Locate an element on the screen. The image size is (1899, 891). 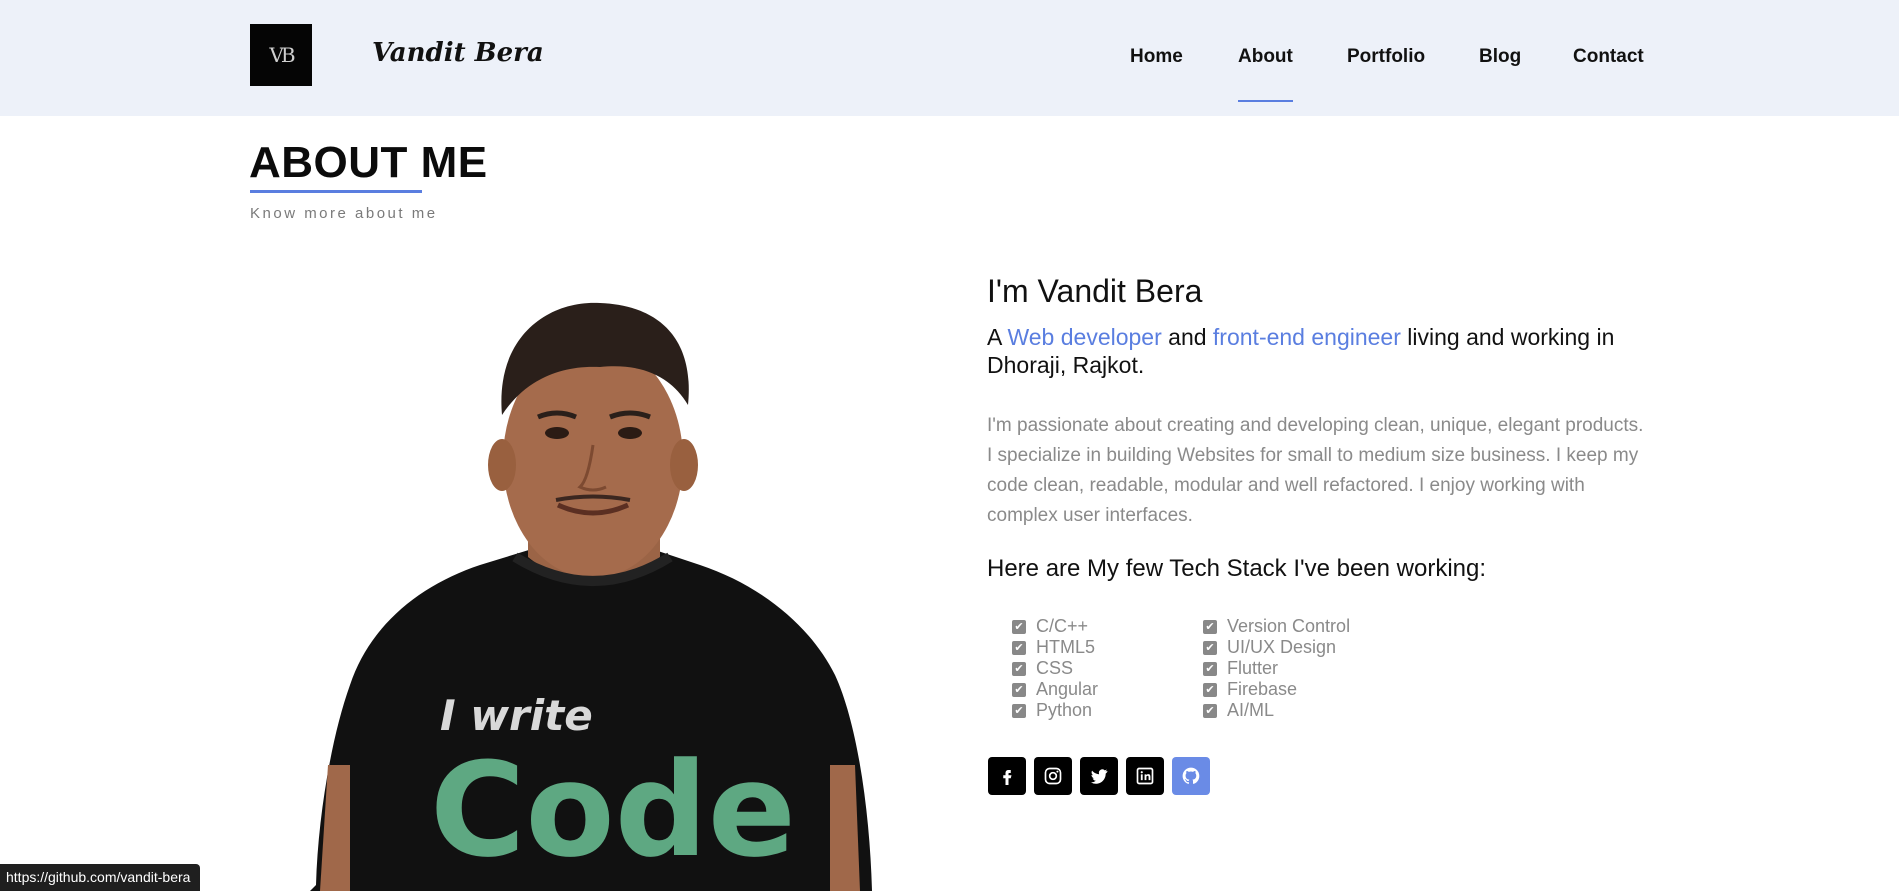
tech-item: ✔ Firebase is located at coordinates (1276, 689).